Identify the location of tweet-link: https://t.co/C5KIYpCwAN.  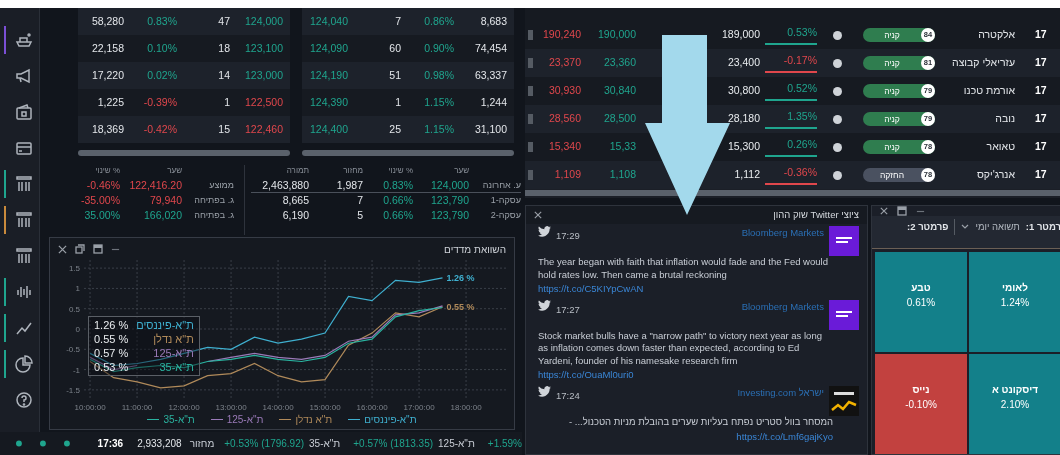
(591, 288).